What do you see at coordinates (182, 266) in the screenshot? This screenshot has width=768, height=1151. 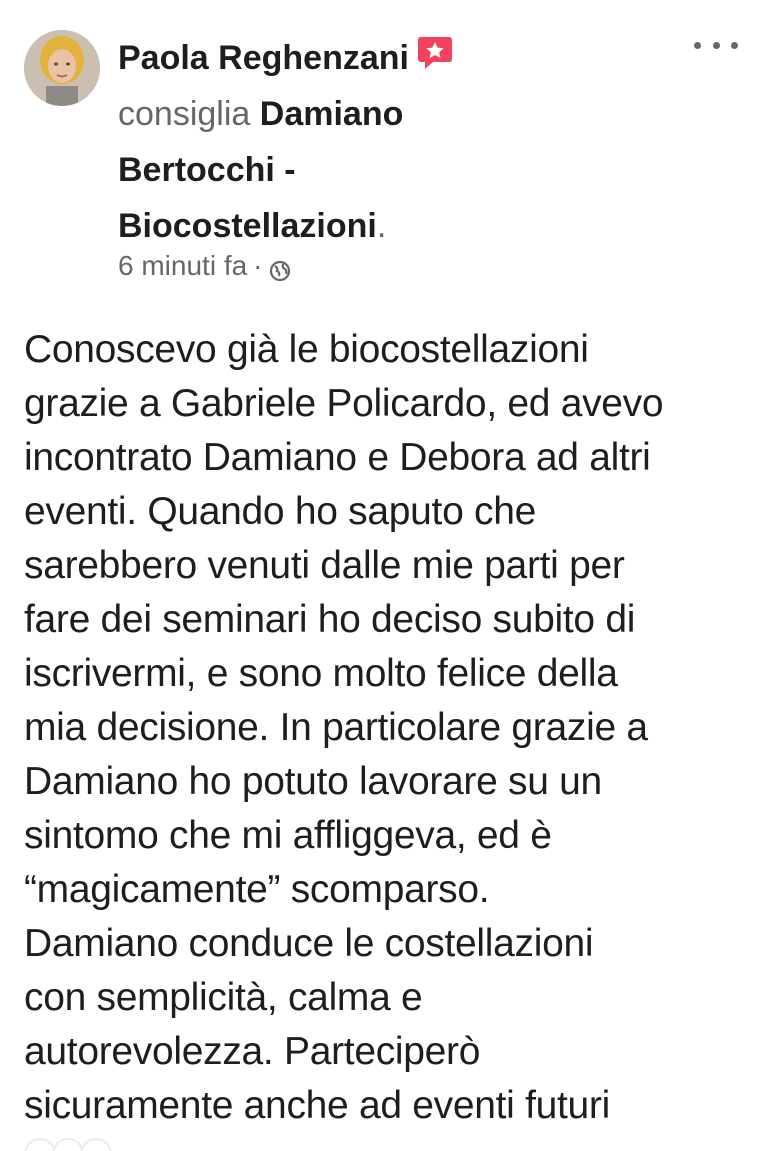 I see `timestamp: 6 minuti fa` at bounding box center [182, 266].